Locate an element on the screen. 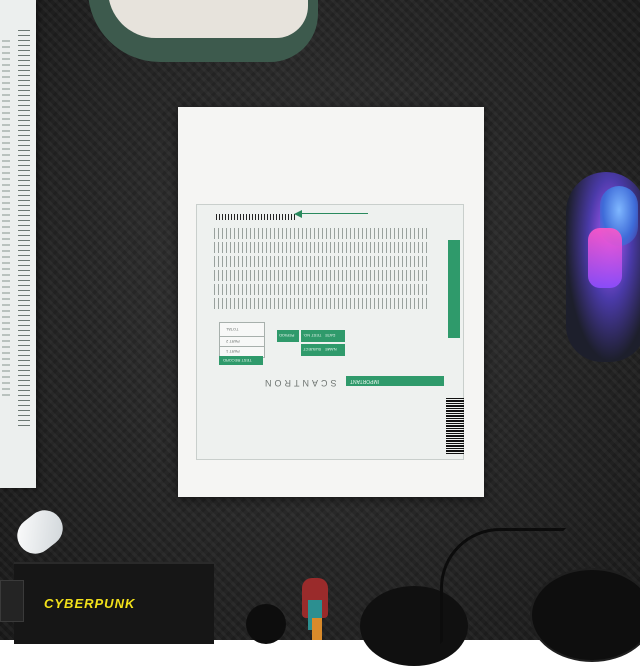 The height and width of the screenshot is (666, 640). figurine-base is located at coordinates (266, 624).